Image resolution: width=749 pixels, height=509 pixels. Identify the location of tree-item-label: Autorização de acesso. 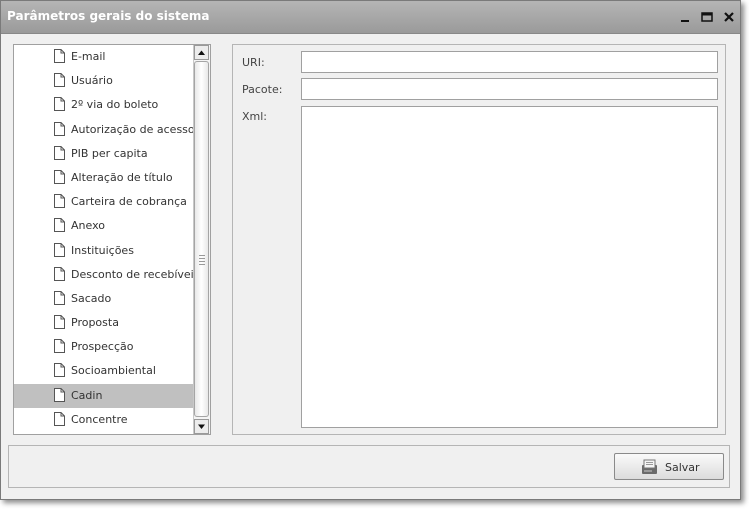
(132, 129).